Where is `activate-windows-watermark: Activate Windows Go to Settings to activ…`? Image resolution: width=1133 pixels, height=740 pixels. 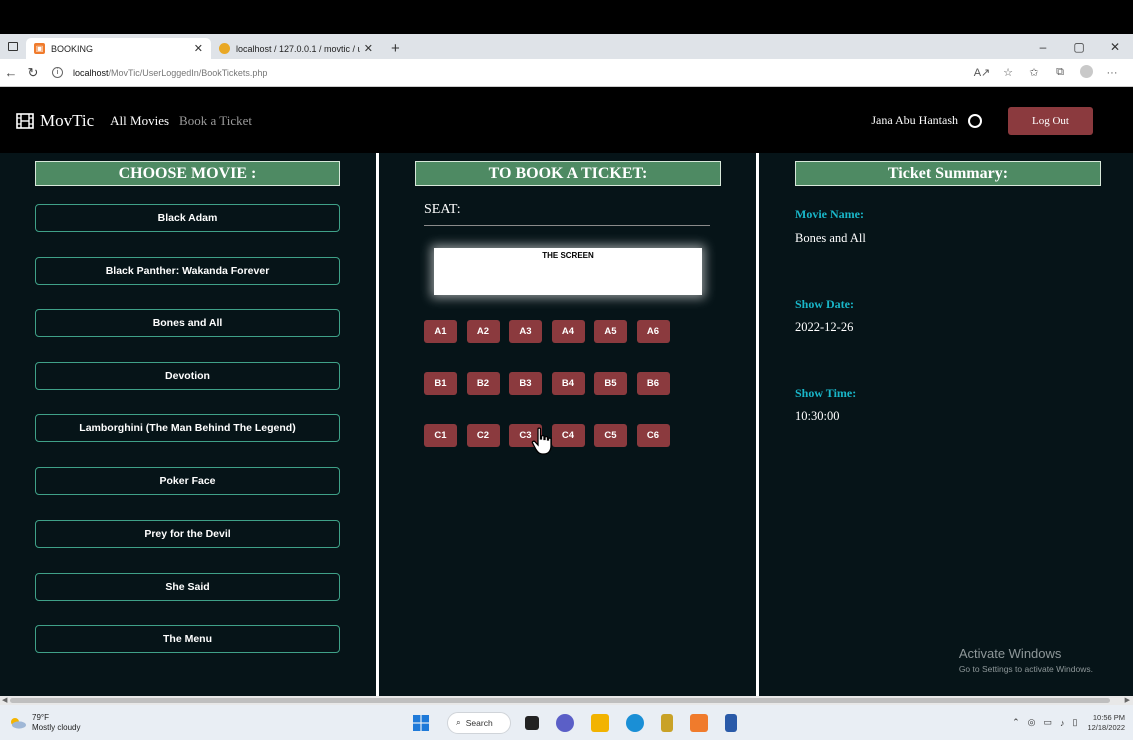
activate-windows-watermark: Activate Windows Go to Settings to activ… is located at coordinates (1026, 660).